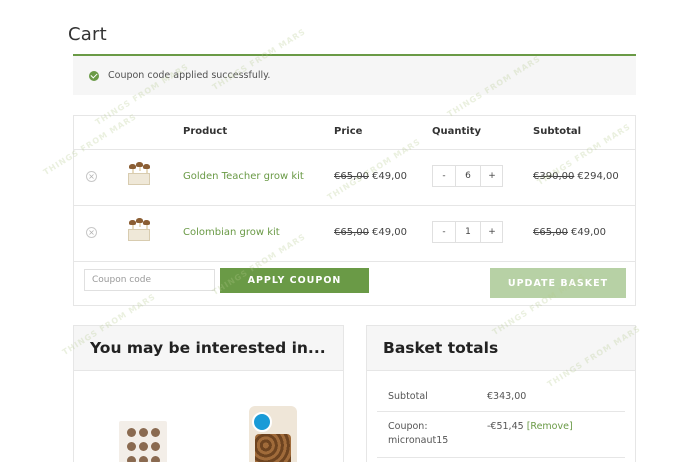  What do you see at coordinates (569, 232) in the screenshot?
I see `row-subtotal: €65,00 €49,00` at bounding box center [569, 232].